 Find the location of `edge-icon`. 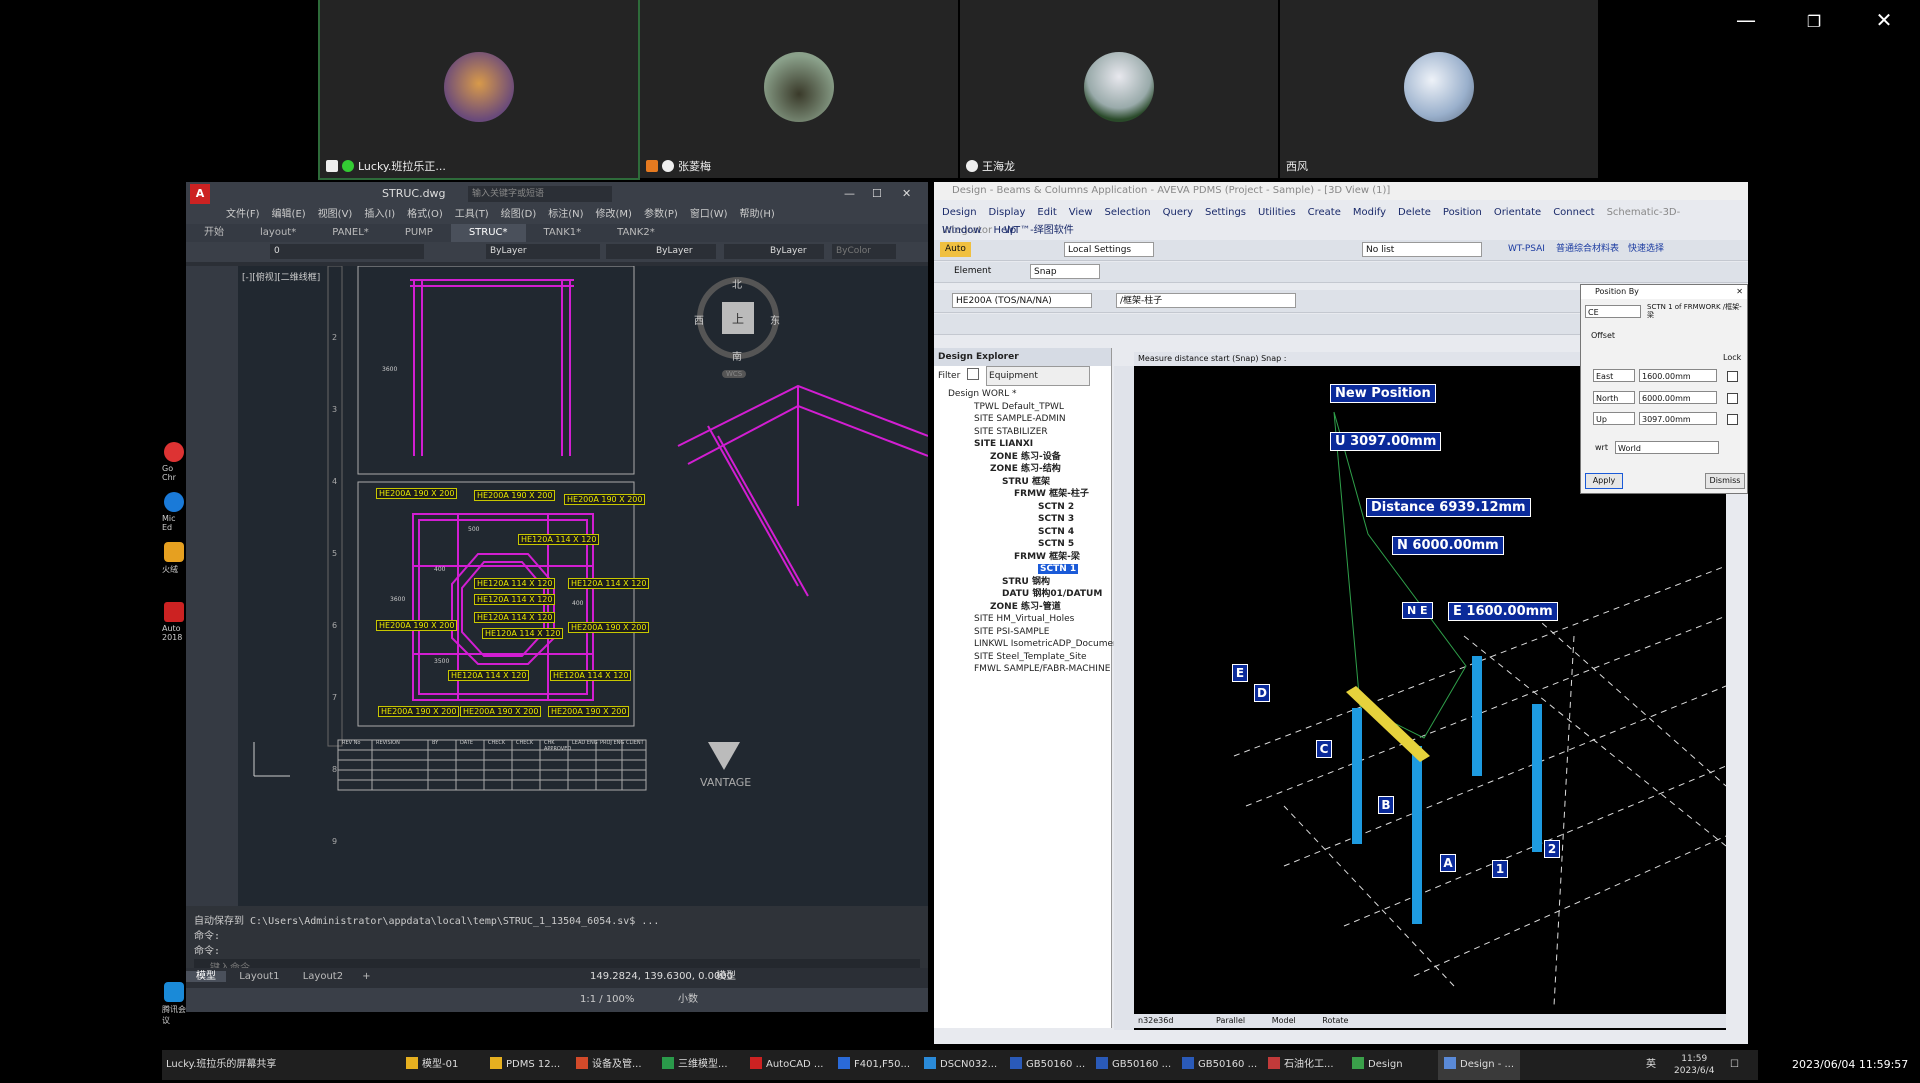

edge-icon is located at coordinates (174, 502).